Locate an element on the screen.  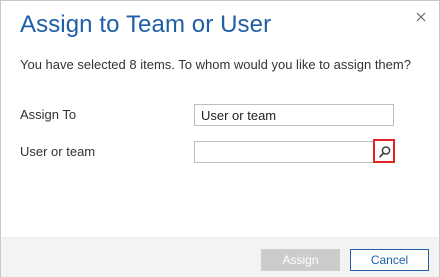
search-icon is located at coordinates (385, 152).